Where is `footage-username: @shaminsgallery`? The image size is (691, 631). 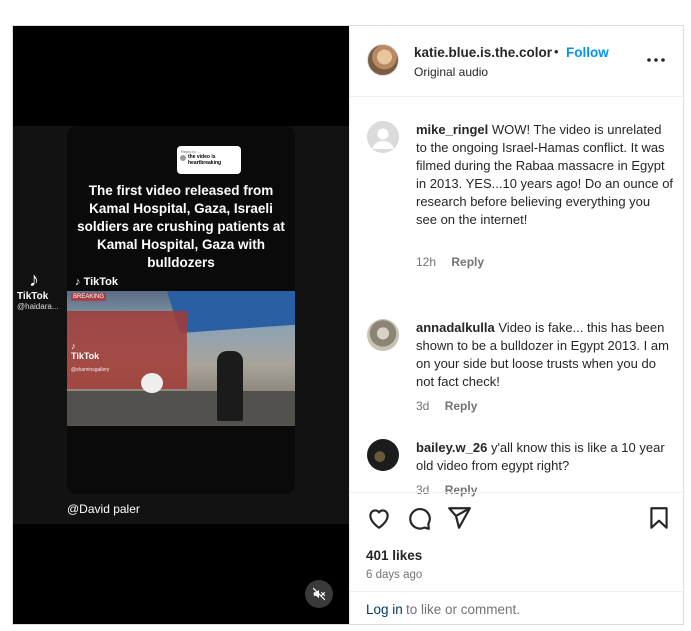
footage-username: @shaminsgallery is located at coordinates (90, 370).